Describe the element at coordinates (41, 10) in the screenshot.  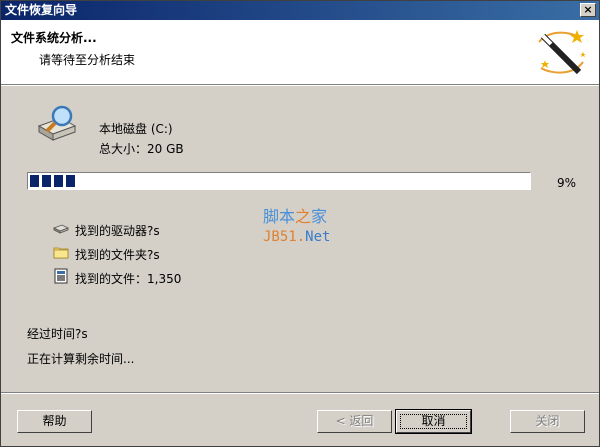
I see `window-title: 文件恢复向导` at that location.